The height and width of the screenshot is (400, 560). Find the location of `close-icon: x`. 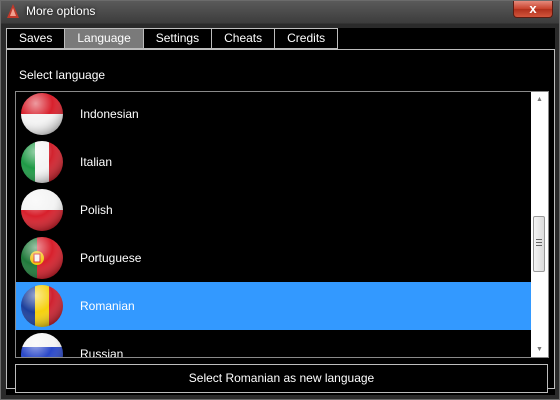

close-icon: x is located at coordinates (533, 8).